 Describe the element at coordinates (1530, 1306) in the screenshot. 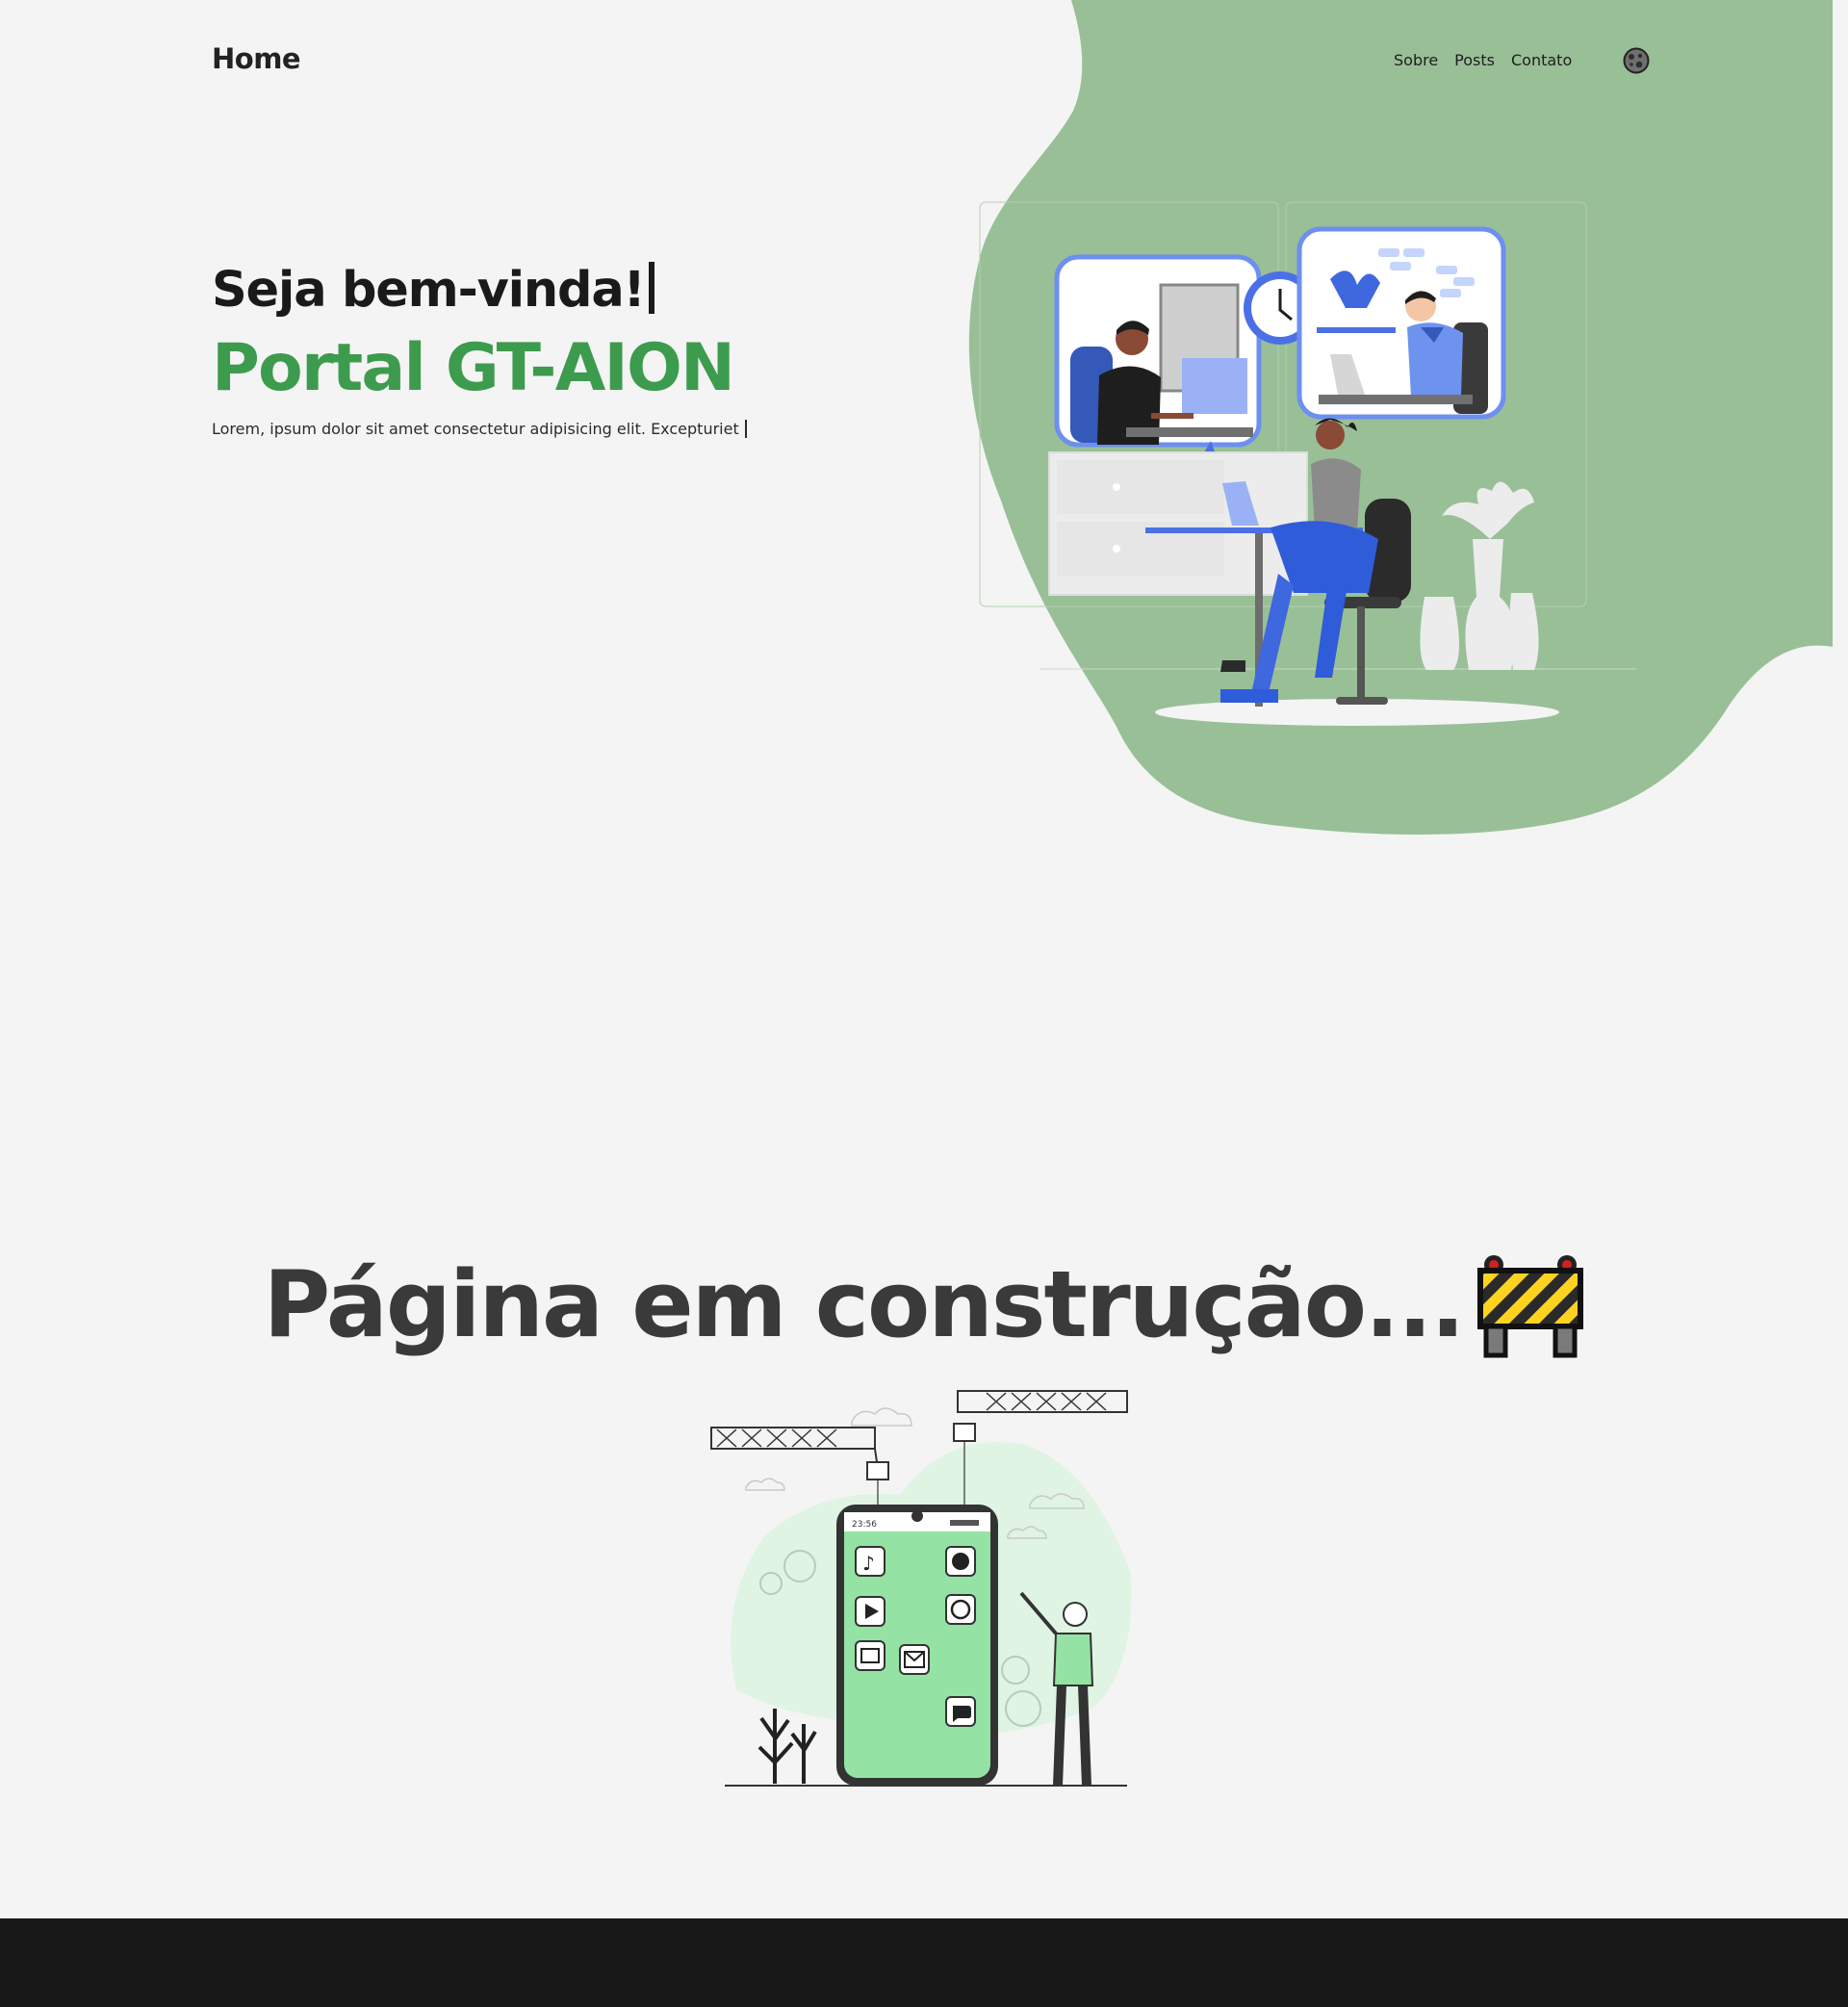

I see `construction-barrier-icon` at that location.